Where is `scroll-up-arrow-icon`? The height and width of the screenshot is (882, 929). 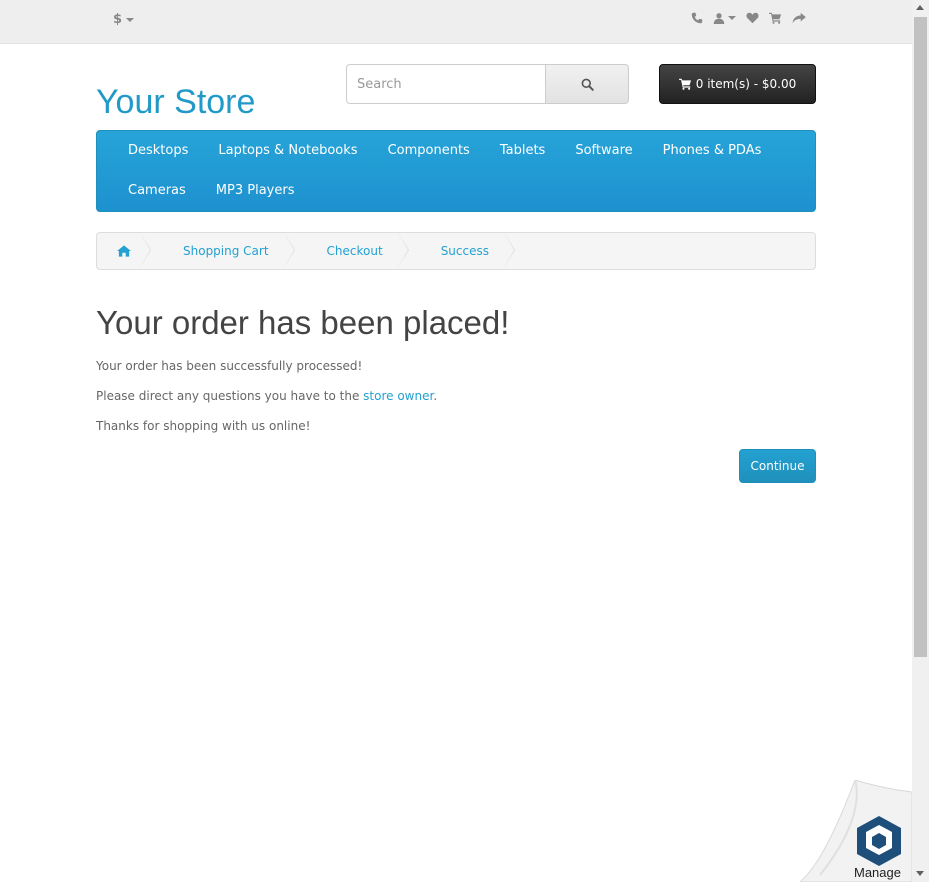 scroll-up-arrow-icon is located at coordinates (920, 7).